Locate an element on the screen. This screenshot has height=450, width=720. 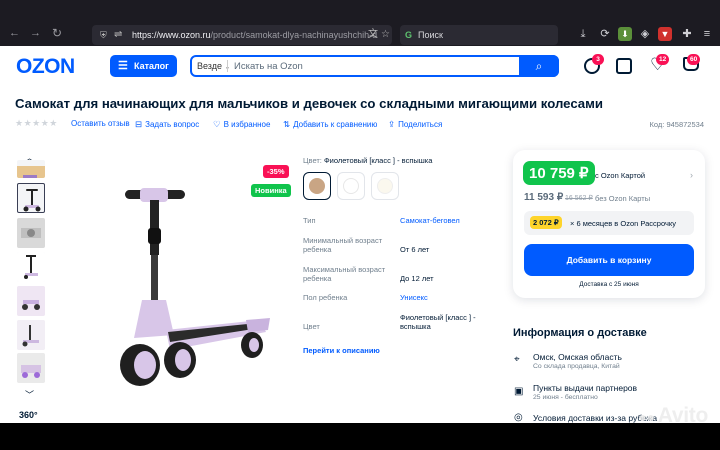
installment-offer: 2 072 ₽ × 6 месяцев в Ozon Рассрочку is located at coordinates (609, 223).